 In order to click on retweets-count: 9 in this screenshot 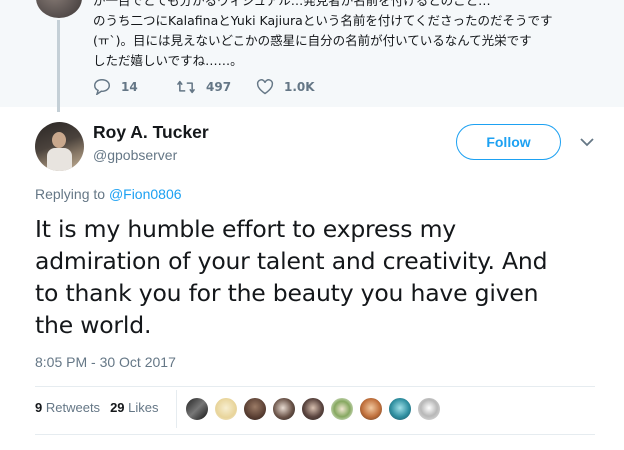, I will do `click(39, 407)`.